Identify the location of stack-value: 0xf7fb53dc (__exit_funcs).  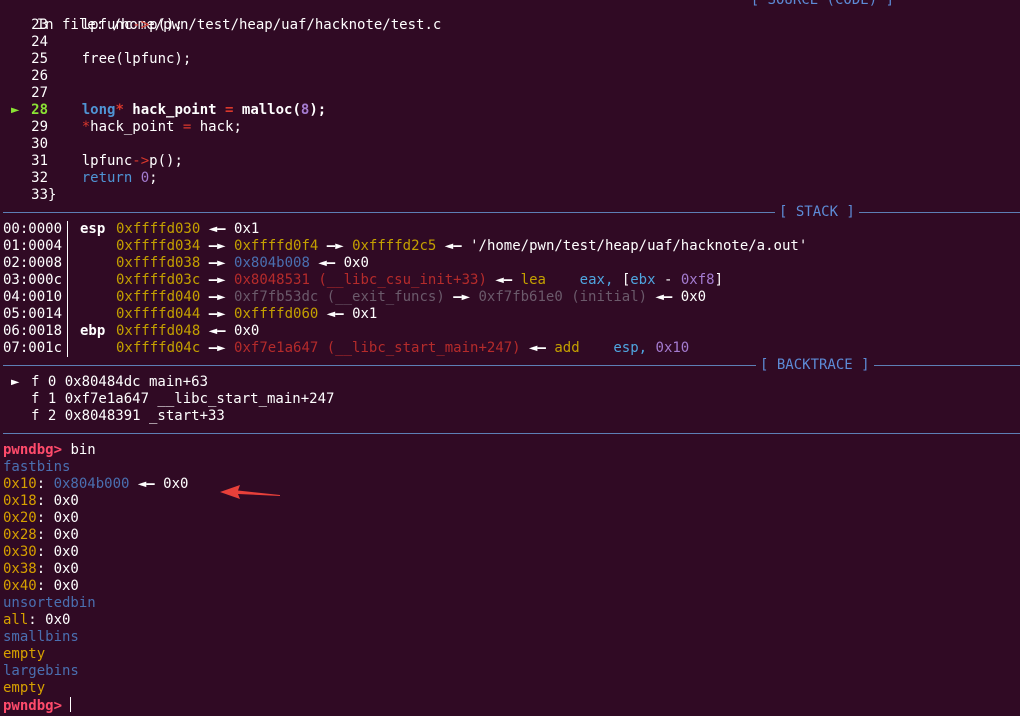
(339, 297).